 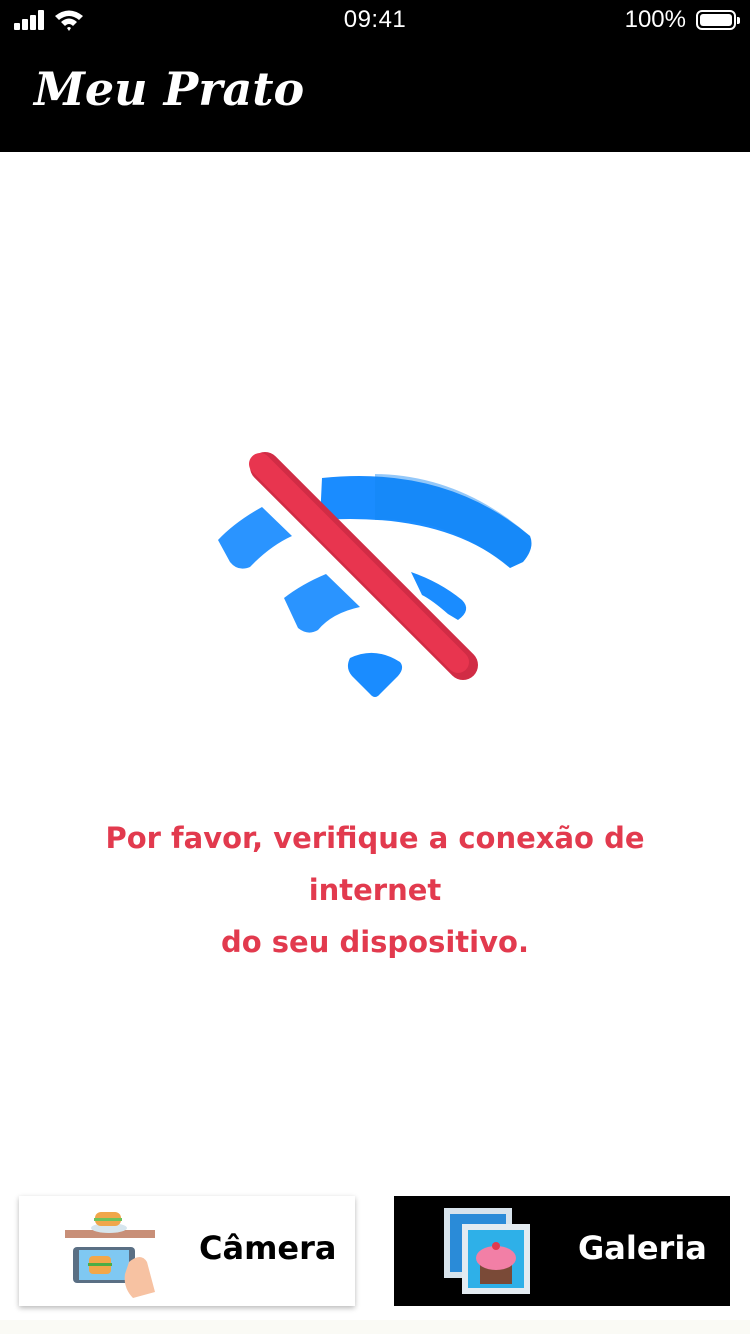 I want to click on battery-icon, so click(x=718, y=20).